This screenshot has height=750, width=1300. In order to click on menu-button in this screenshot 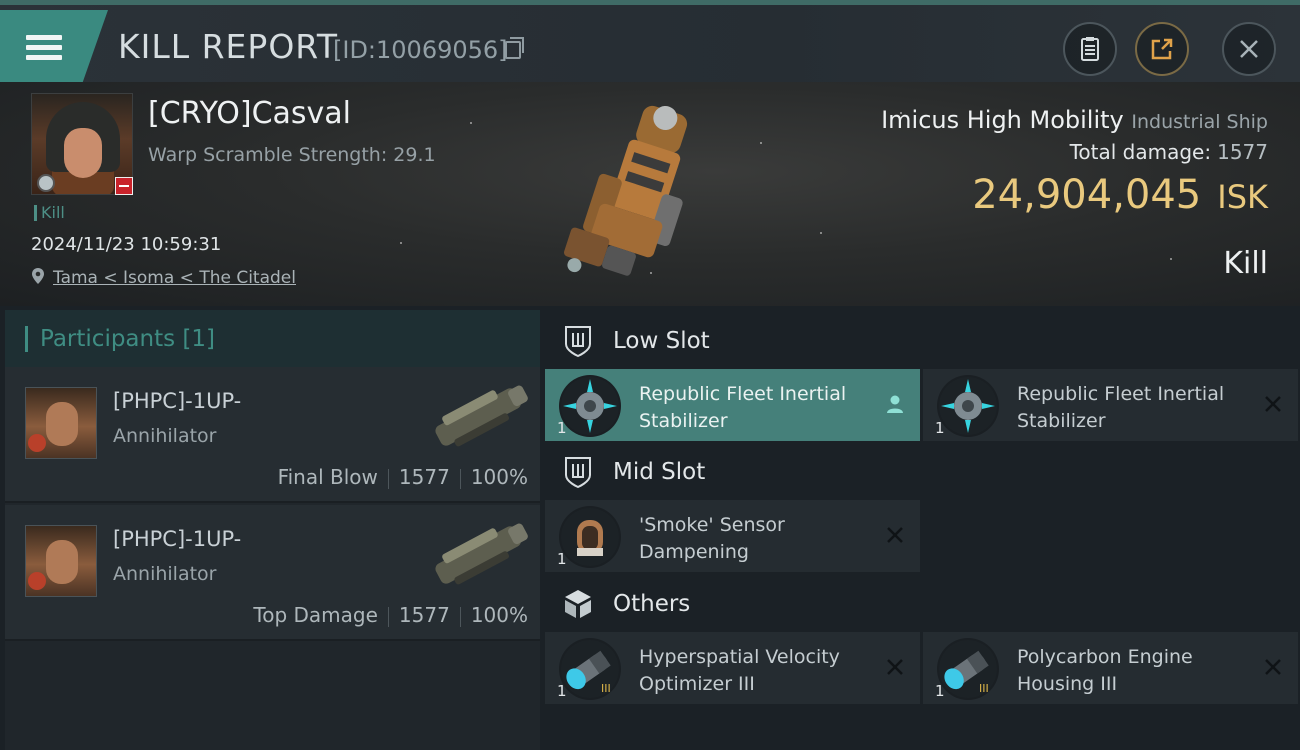, I will do `click(54, 47)`.